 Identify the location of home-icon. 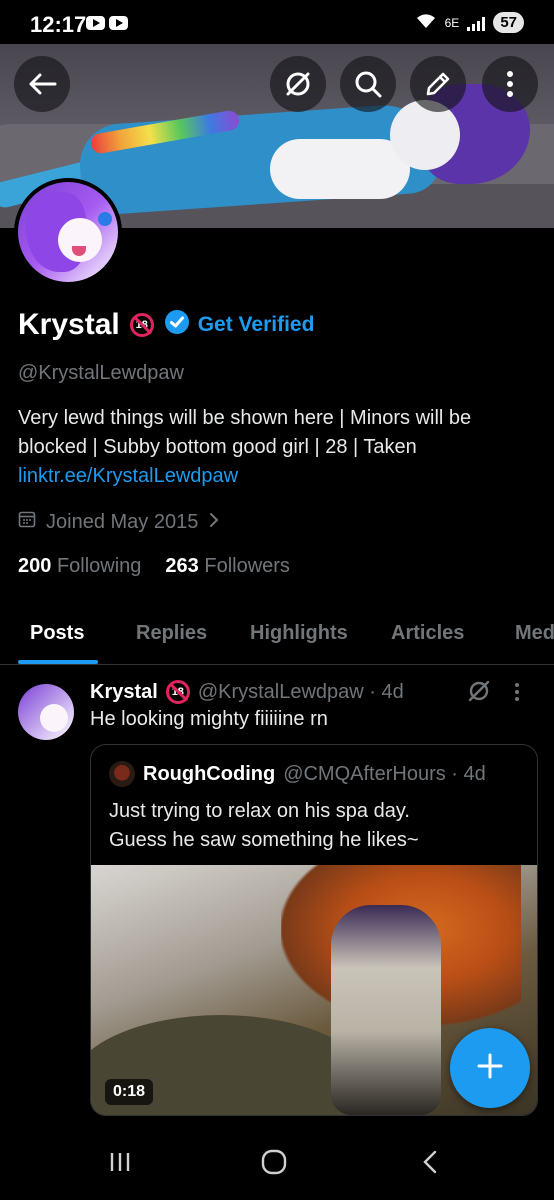
(274, 1164).